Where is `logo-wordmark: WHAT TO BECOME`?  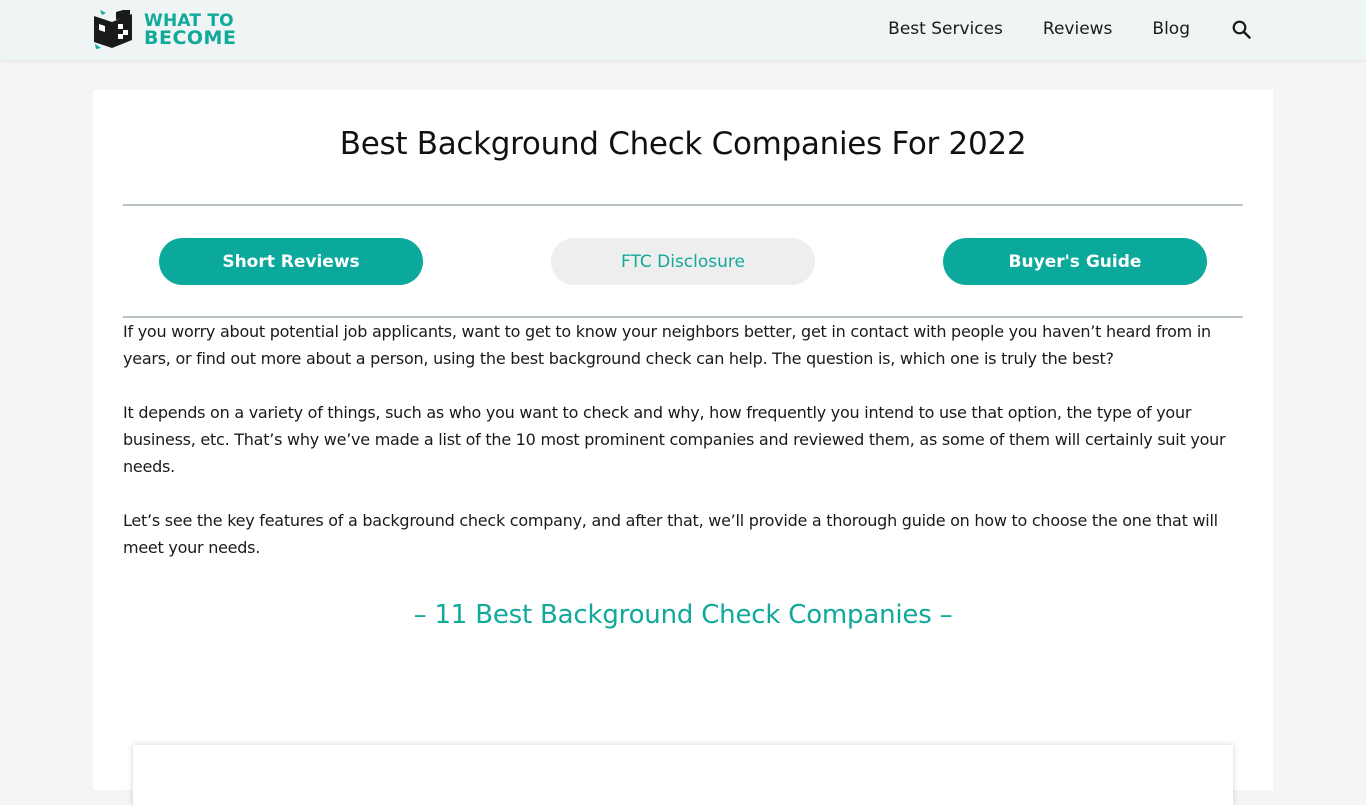 logo-wordmark: WHAT TO BECOME is located at coordinates (190, 31).